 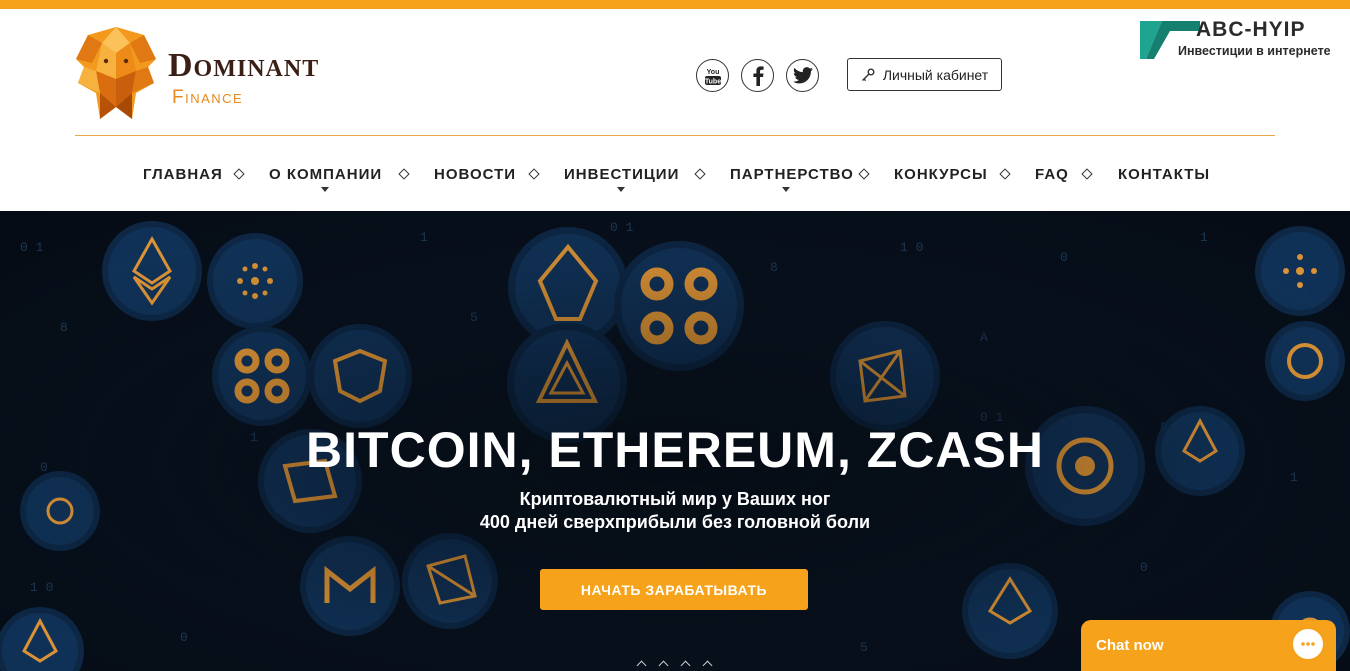 I want to click on nav-item-label: ГЛАВНАЯ, so click(x=183, y=174).